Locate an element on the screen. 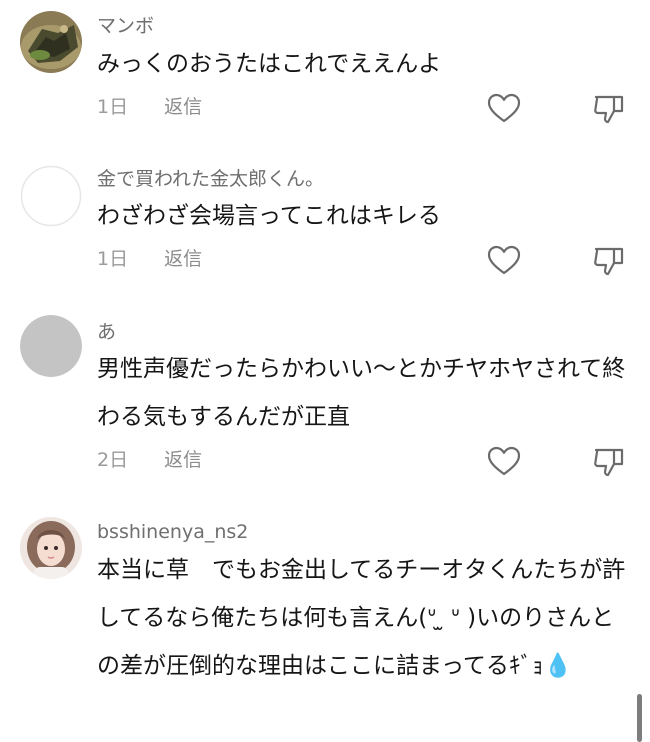  comment-meta: 2日 返信 is located at coordinates (149, 460).